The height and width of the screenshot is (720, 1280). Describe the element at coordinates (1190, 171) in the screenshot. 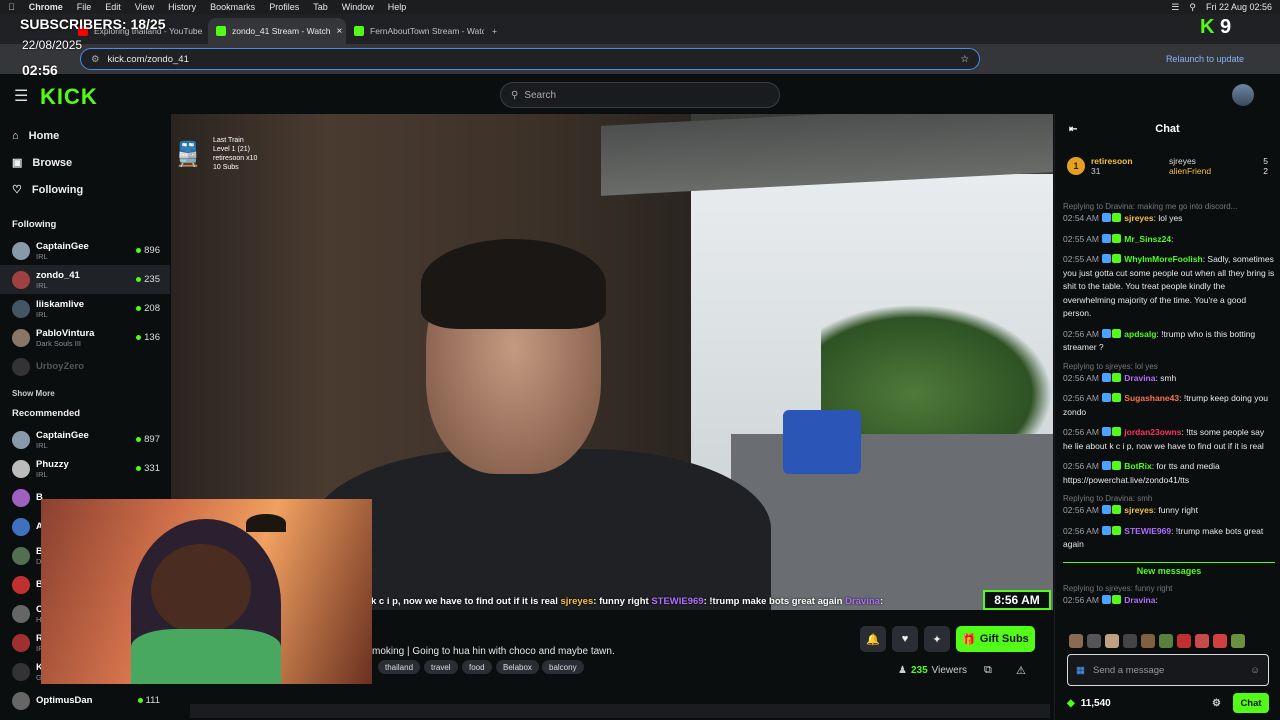

I see `leader-user-3: alienFriend` at that location.